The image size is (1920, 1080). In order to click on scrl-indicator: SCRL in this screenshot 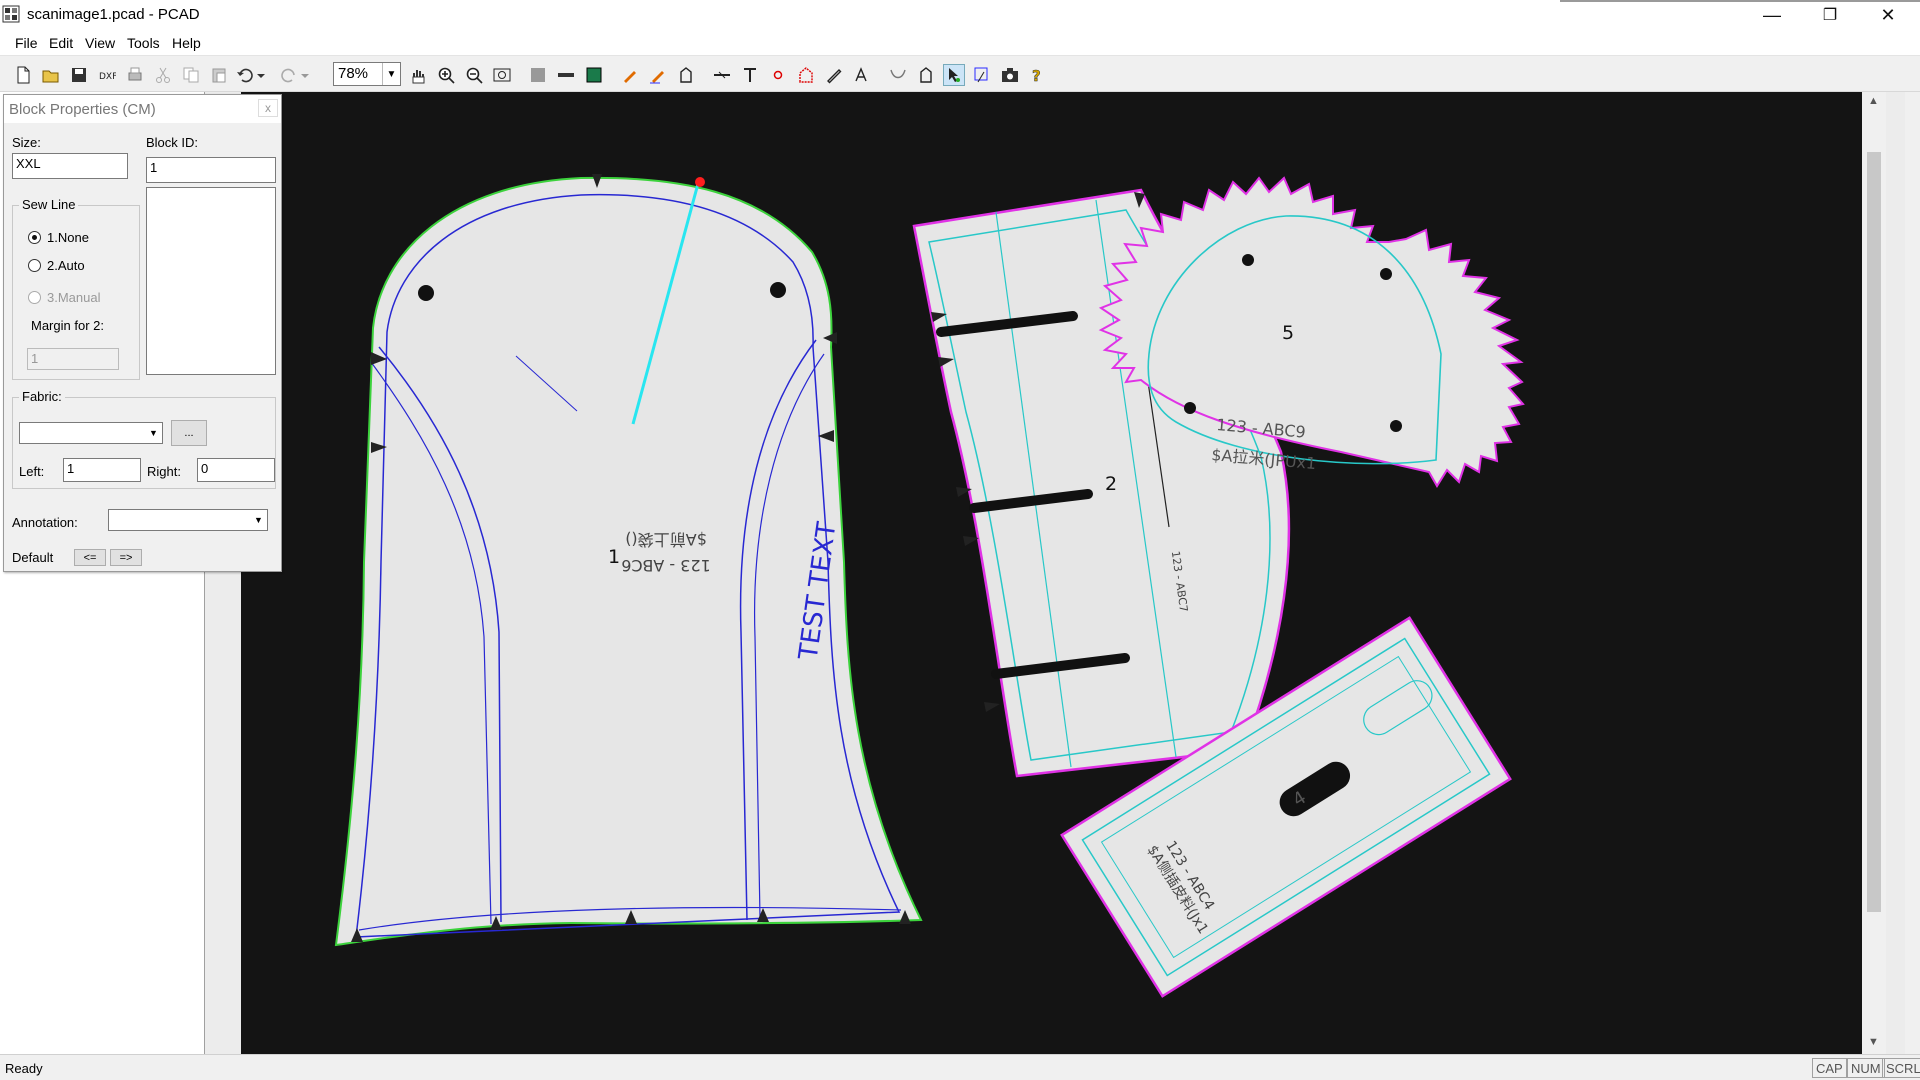, I will do `click(1901, 1068)`.